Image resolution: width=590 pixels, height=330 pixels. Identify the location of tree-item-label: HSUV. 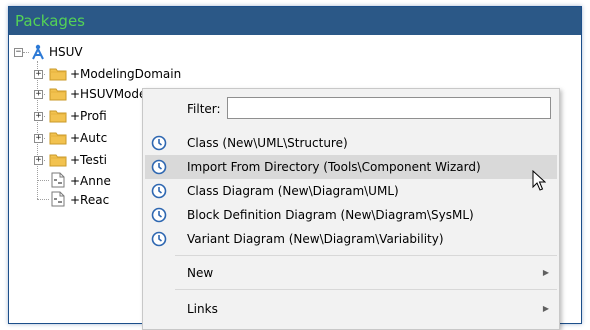
(66, 52).